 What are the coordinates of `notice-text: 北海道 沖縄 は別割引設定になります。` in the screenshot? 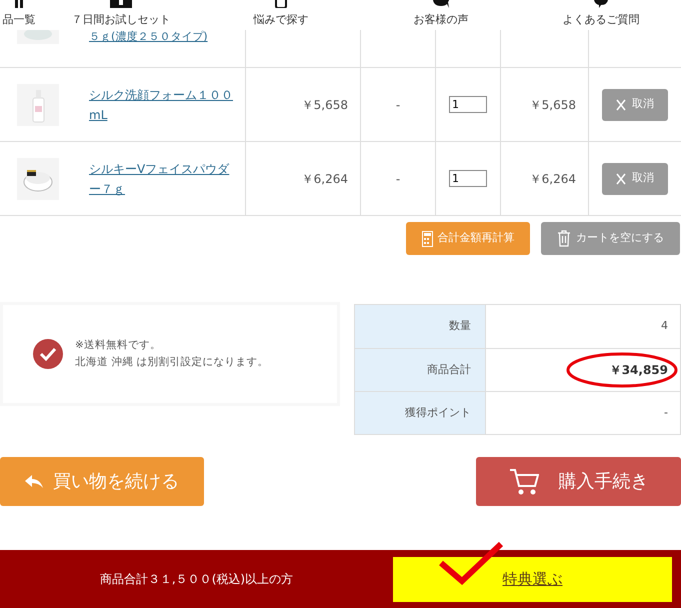 It's located at (172, 362).